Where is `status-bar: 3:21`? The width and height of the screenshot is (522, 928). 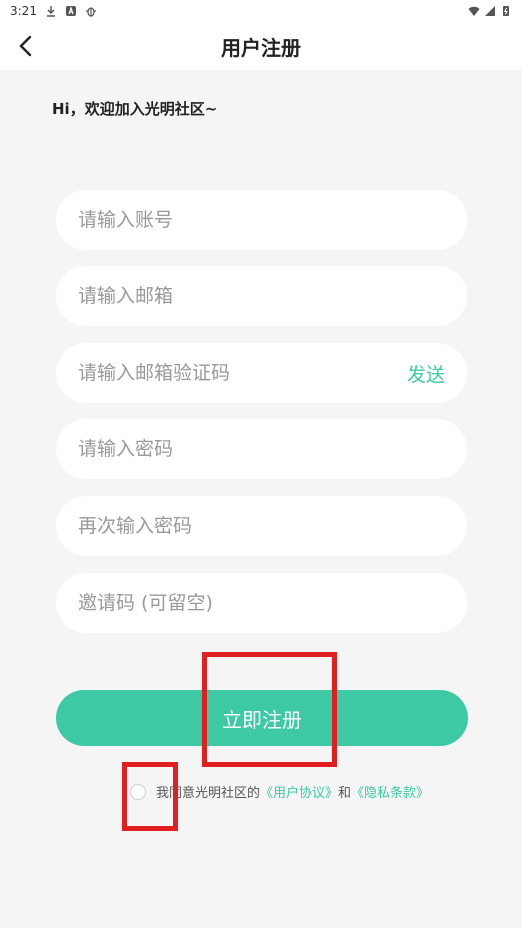
status-bar: 3:21 is located at coordinates (261, 11).